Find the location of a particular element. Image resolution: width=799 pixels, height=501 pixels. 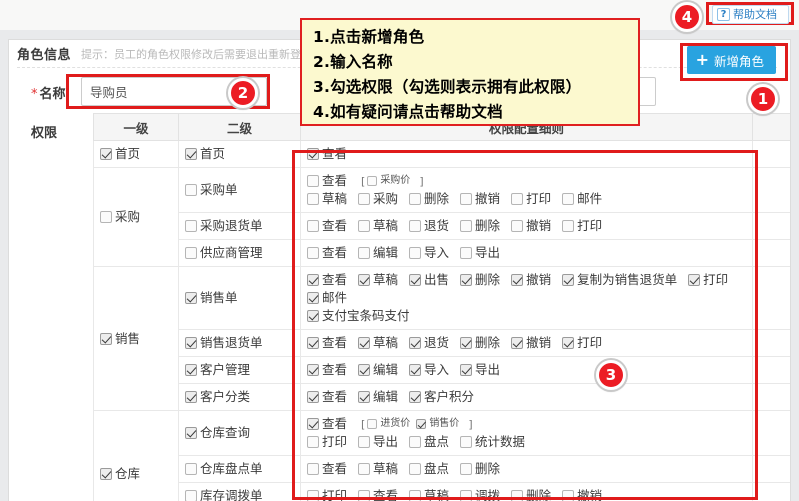

detail-checkbox: 统计数据 is located at coordinates (492, 442).